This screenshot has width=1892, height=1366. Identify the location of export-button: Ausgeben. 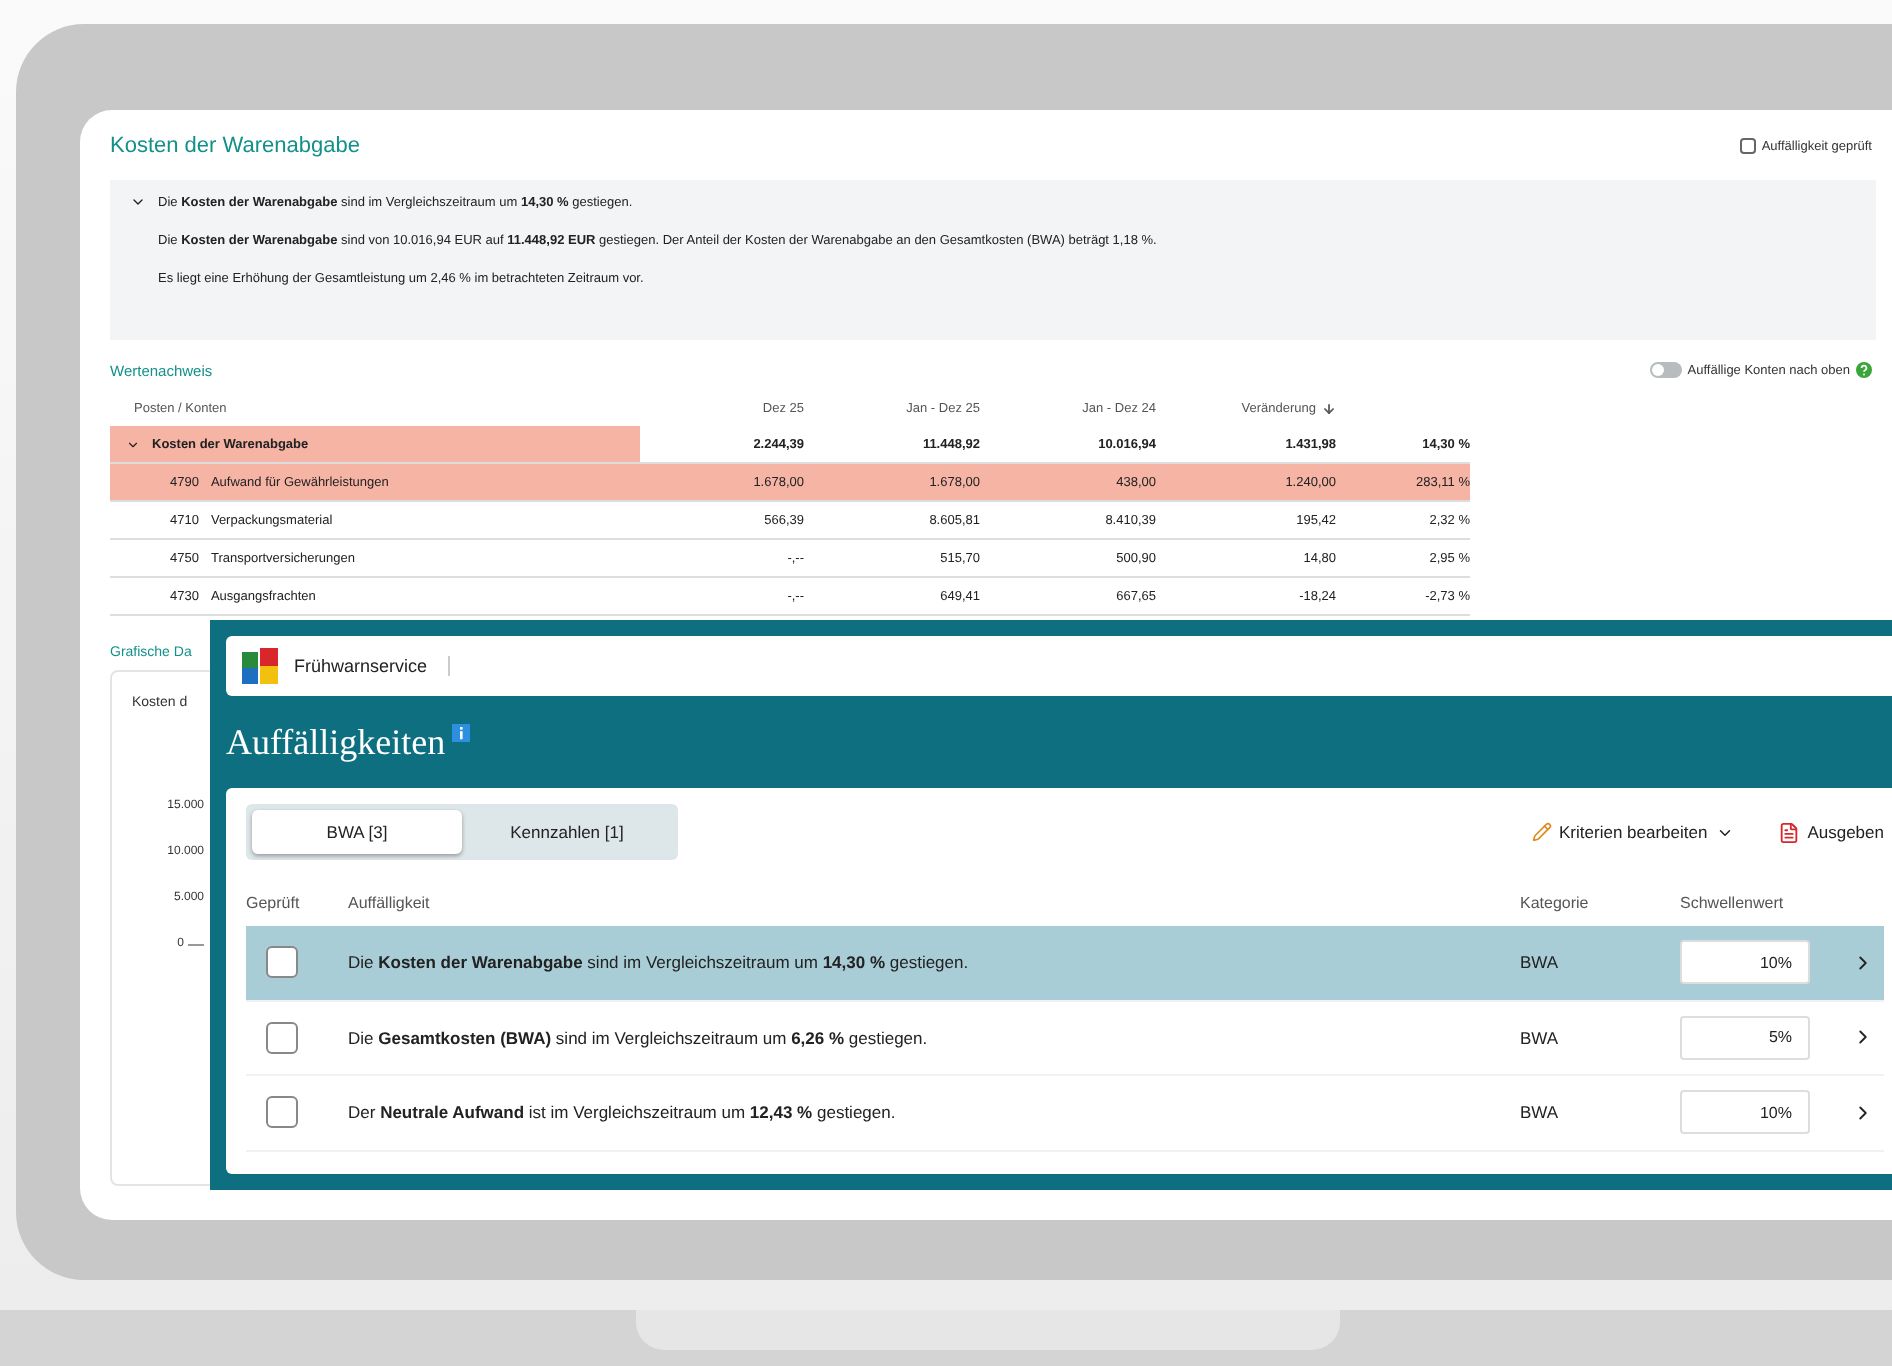
(1830, 832).